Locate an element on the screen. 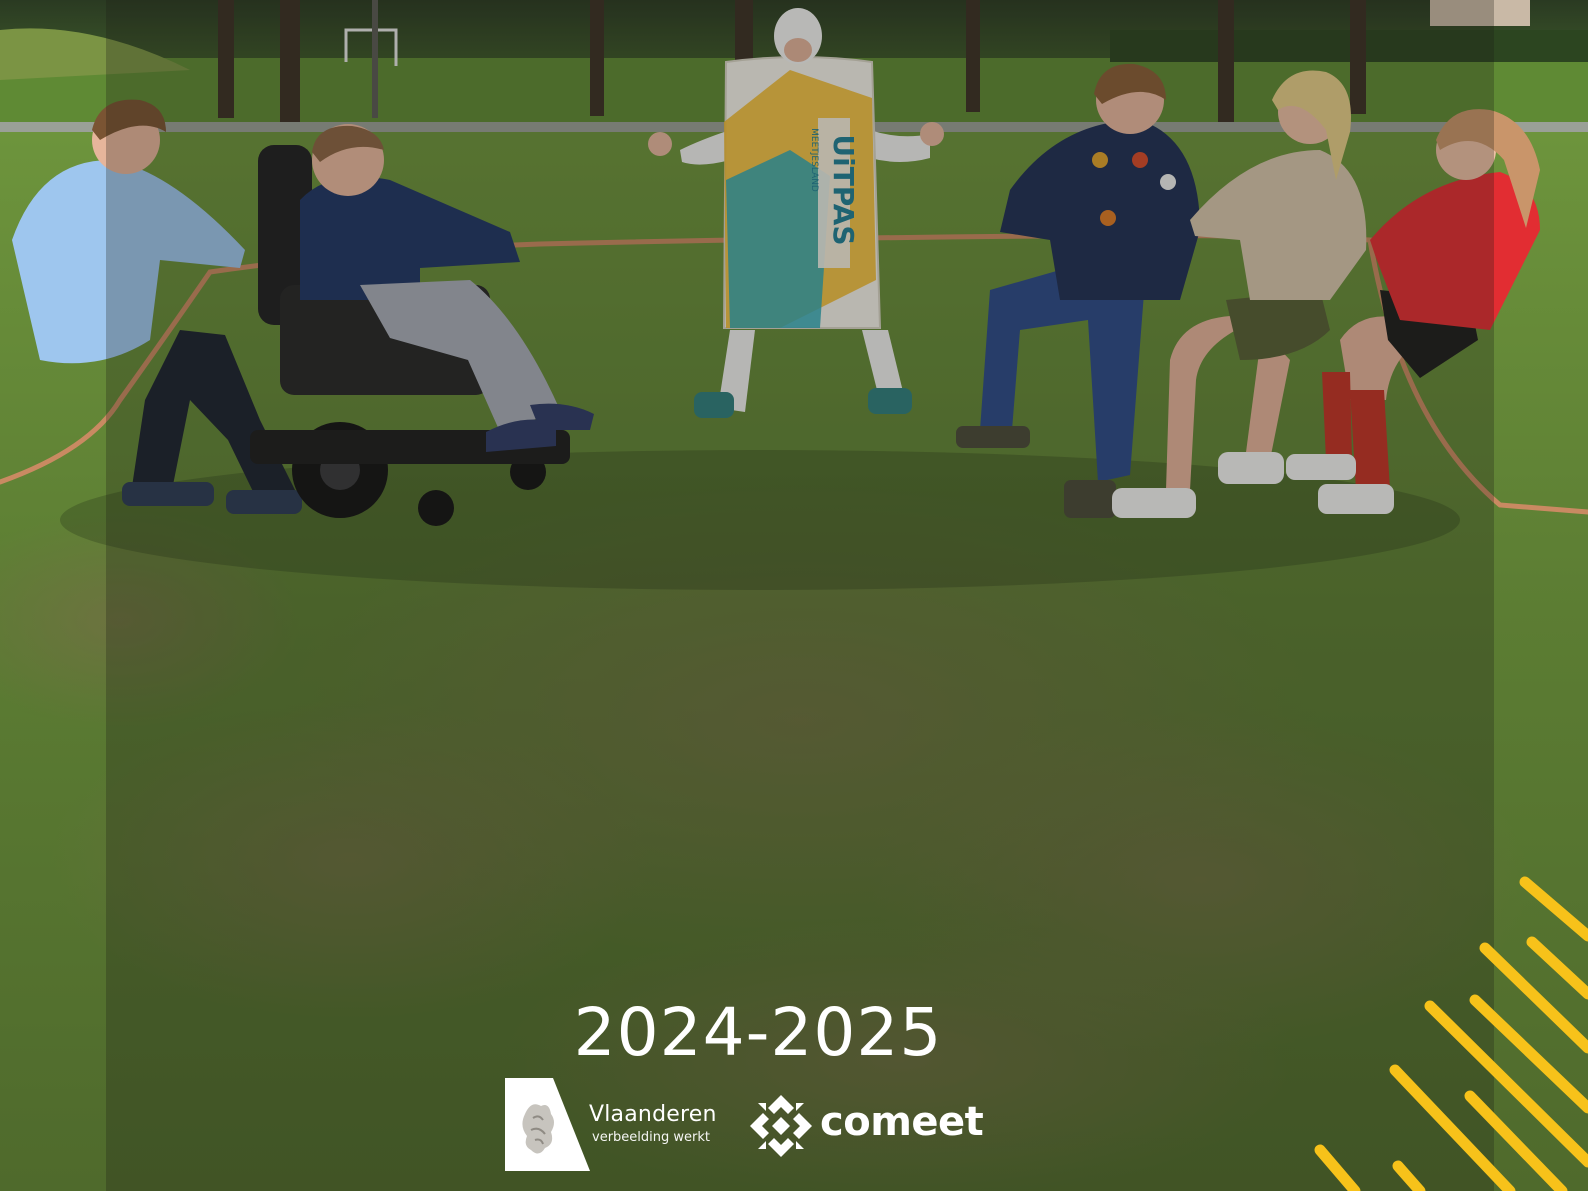  vlaanderen-lion-logo is located at coordinates (547, 1124).